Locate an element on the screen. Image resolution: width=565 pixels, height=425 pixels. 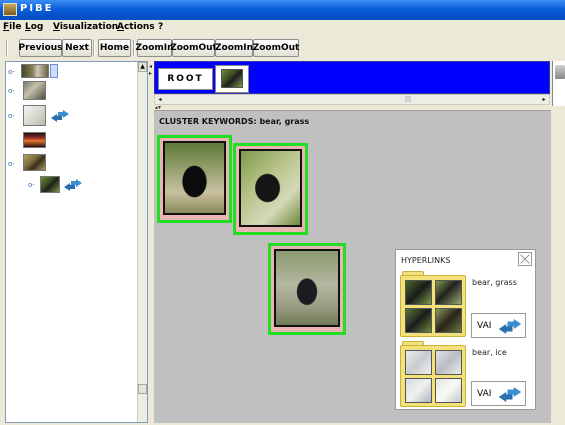
next-button: Next is located at coordinates (77, 48).